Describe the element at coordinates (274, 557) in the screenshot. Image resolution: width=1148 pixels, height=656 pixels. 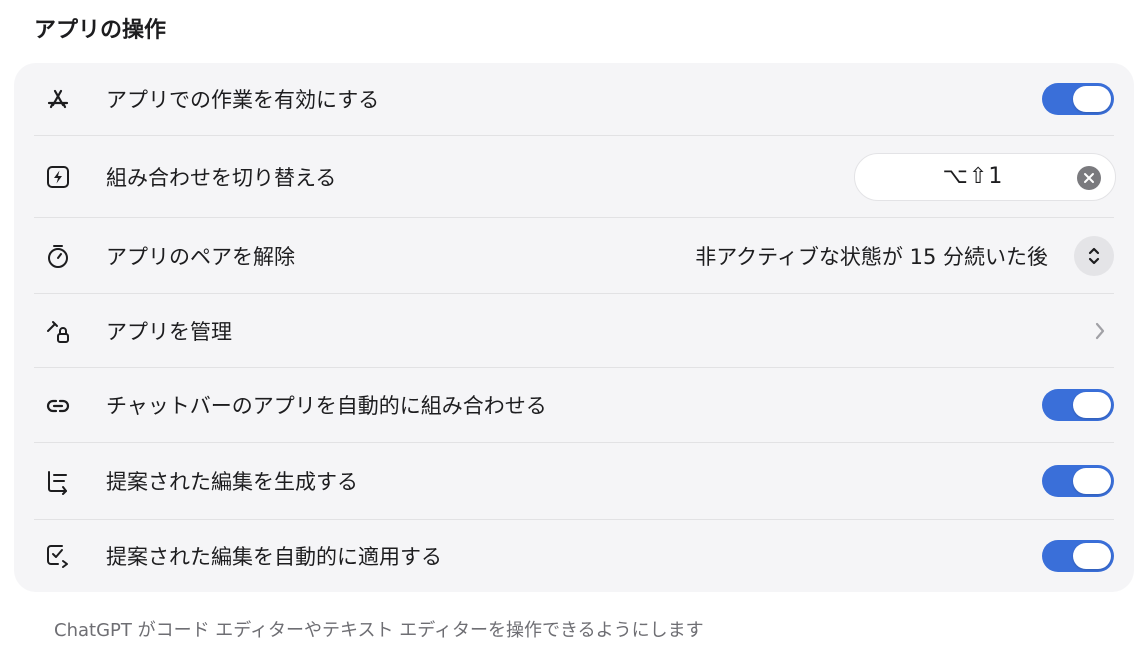
I see `row-label: 提案された編集を自動的に適用する` at that location.